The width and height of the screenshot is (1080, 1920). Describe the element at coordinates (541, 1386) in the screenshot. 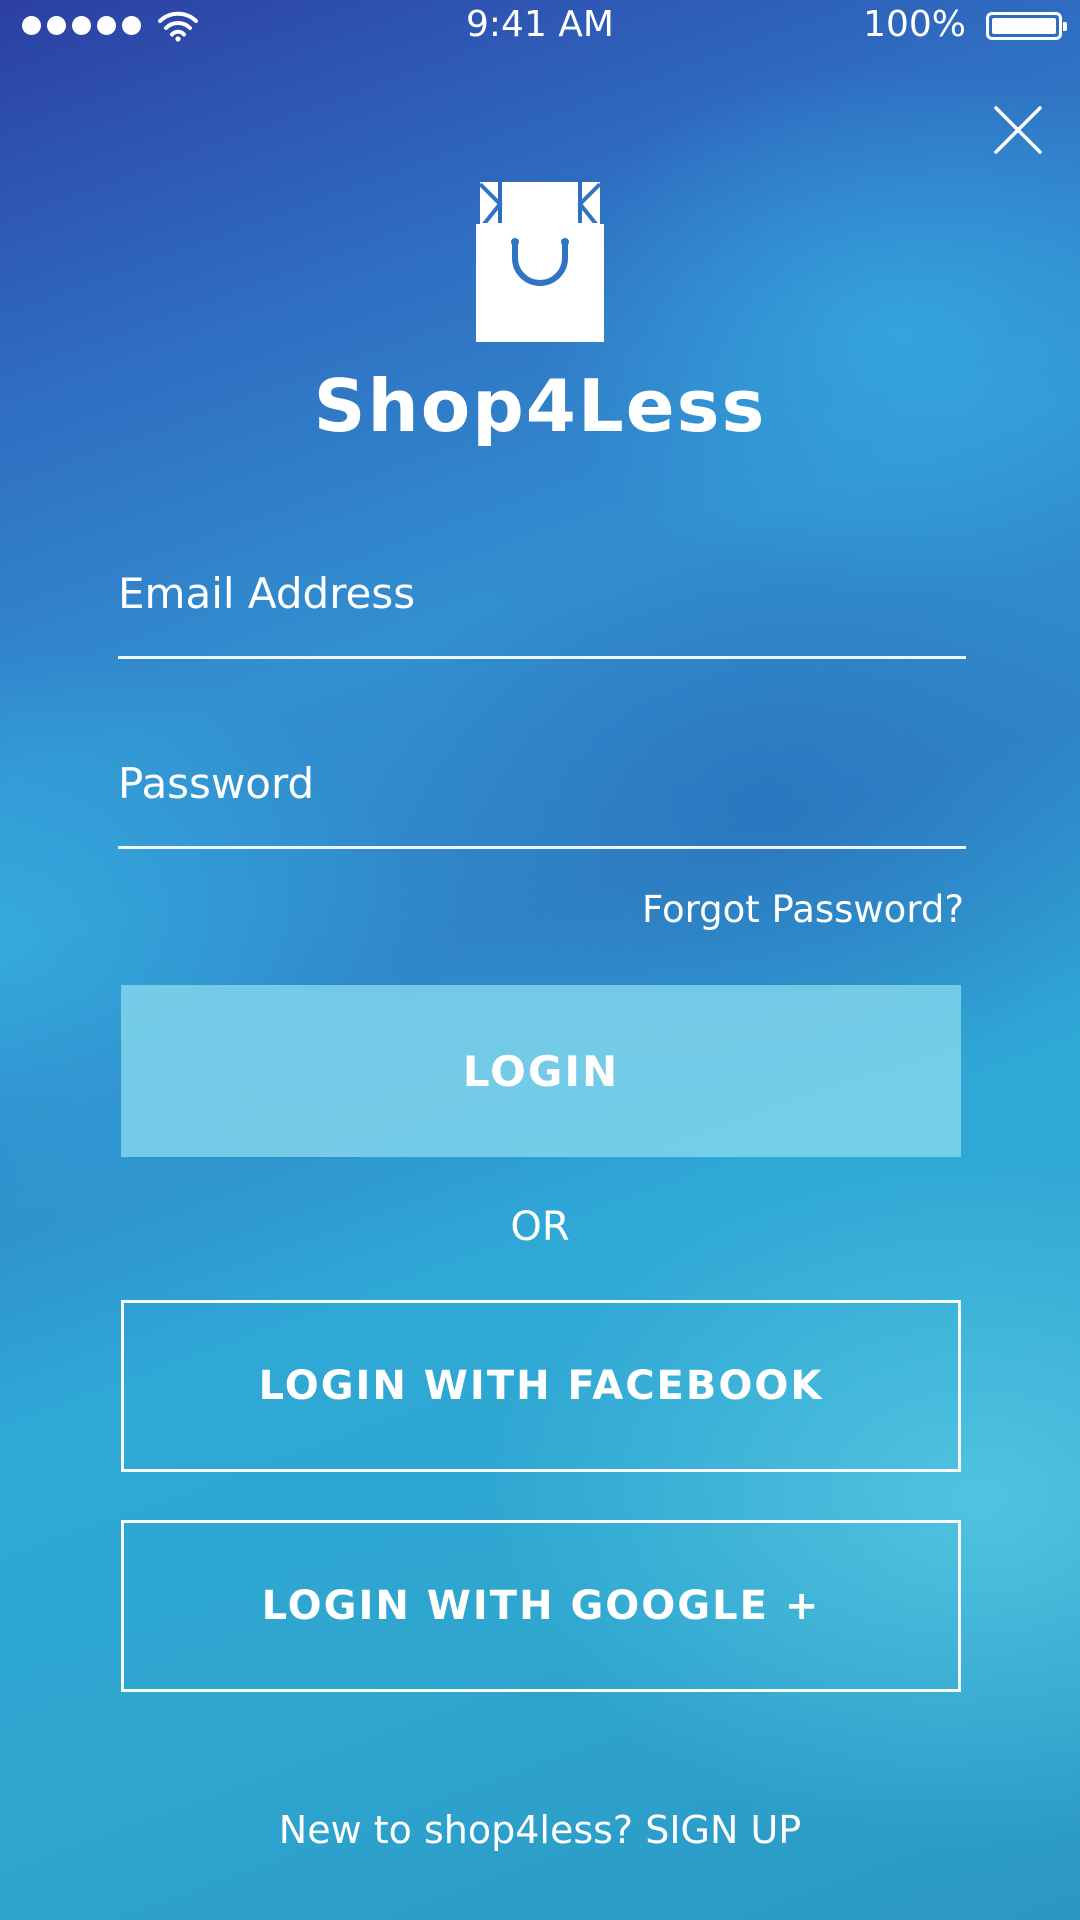

I see `login-with-facebook-button: LOGIN WITH FACEBOOK` at that location.